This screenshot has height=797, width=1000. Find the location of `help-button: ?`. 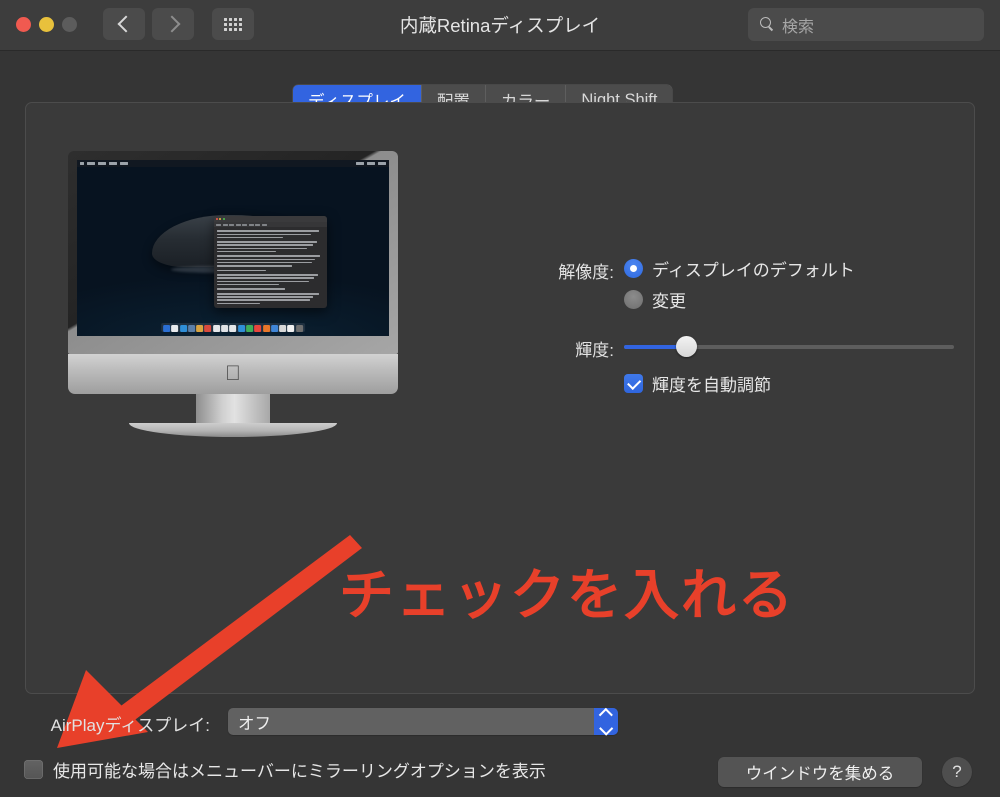

help-button: ? is located at coordinates (957, 772).